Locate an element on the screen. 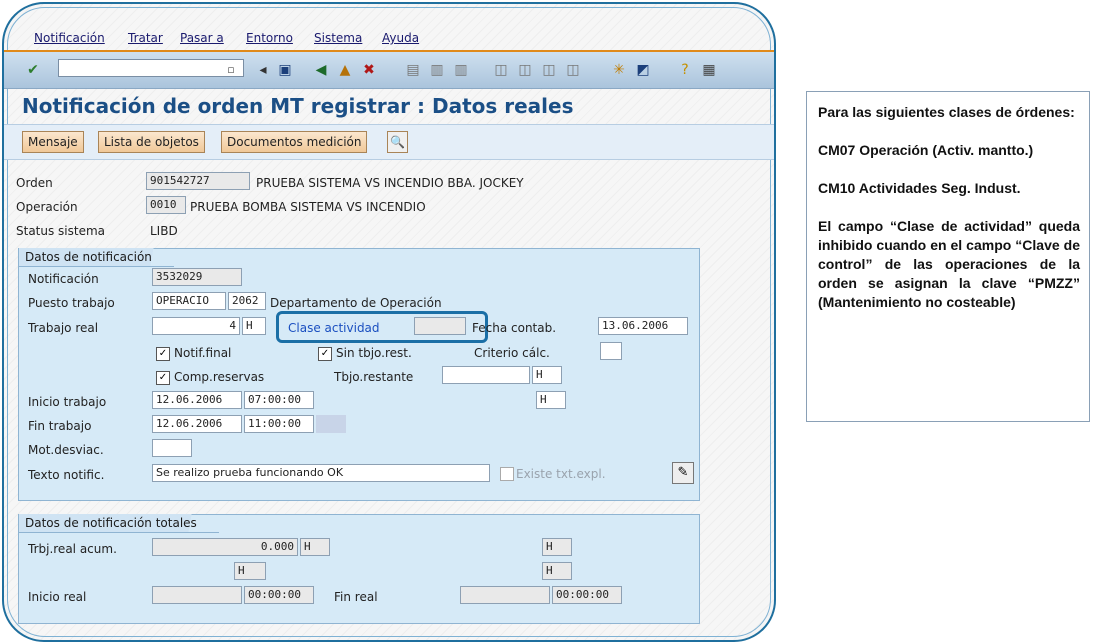 The height and width of the screenshot is (642, 1097). comp-reservas-label: Comp.reservas is located at coordinates (219, 377).